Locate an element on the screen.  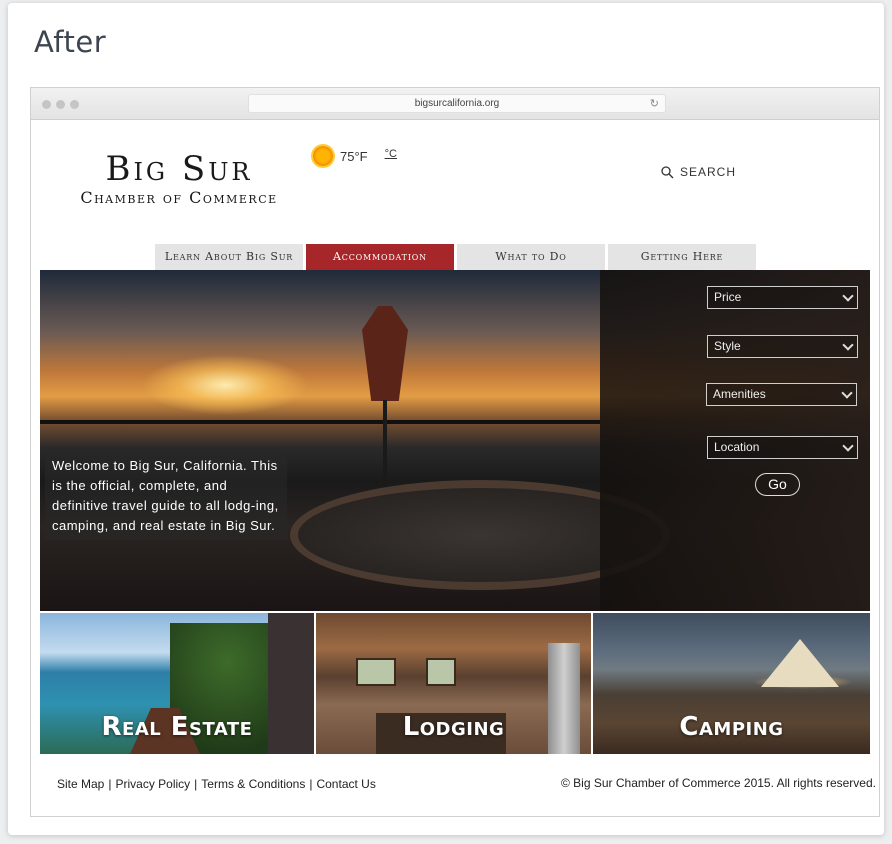
style-filter-label: Style is located at coordinates (727, 346).